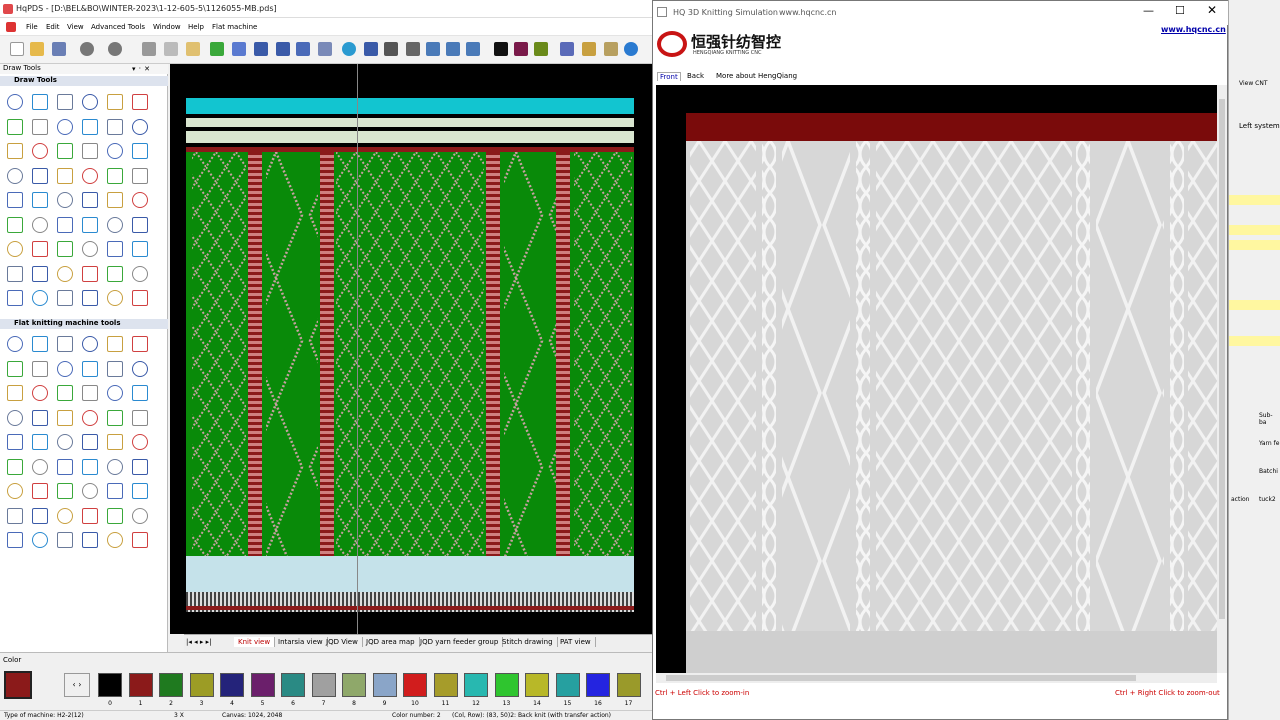 This screenshot has width=1280, height=720. Describe the element at coordinates (541, 49) in the screenshot. I see `color-fill-icon` at that location.